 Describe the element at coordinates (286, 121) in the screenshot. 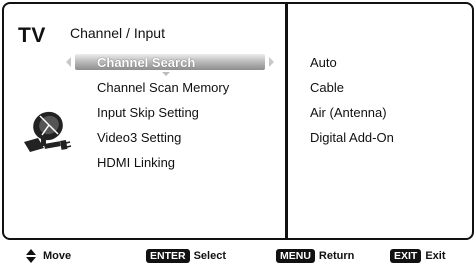

I see `panel-divider` at that location.